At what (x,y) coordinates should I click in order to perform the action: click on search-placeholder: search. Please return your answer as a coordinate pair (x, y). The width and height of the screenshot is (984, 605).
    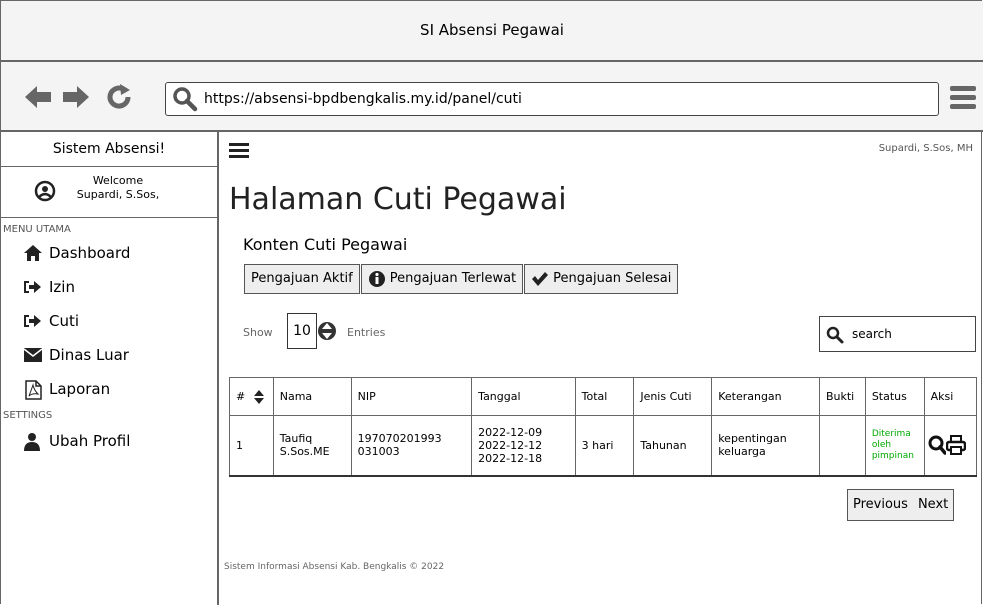
    Looking at the image, I should click on (872, 334).